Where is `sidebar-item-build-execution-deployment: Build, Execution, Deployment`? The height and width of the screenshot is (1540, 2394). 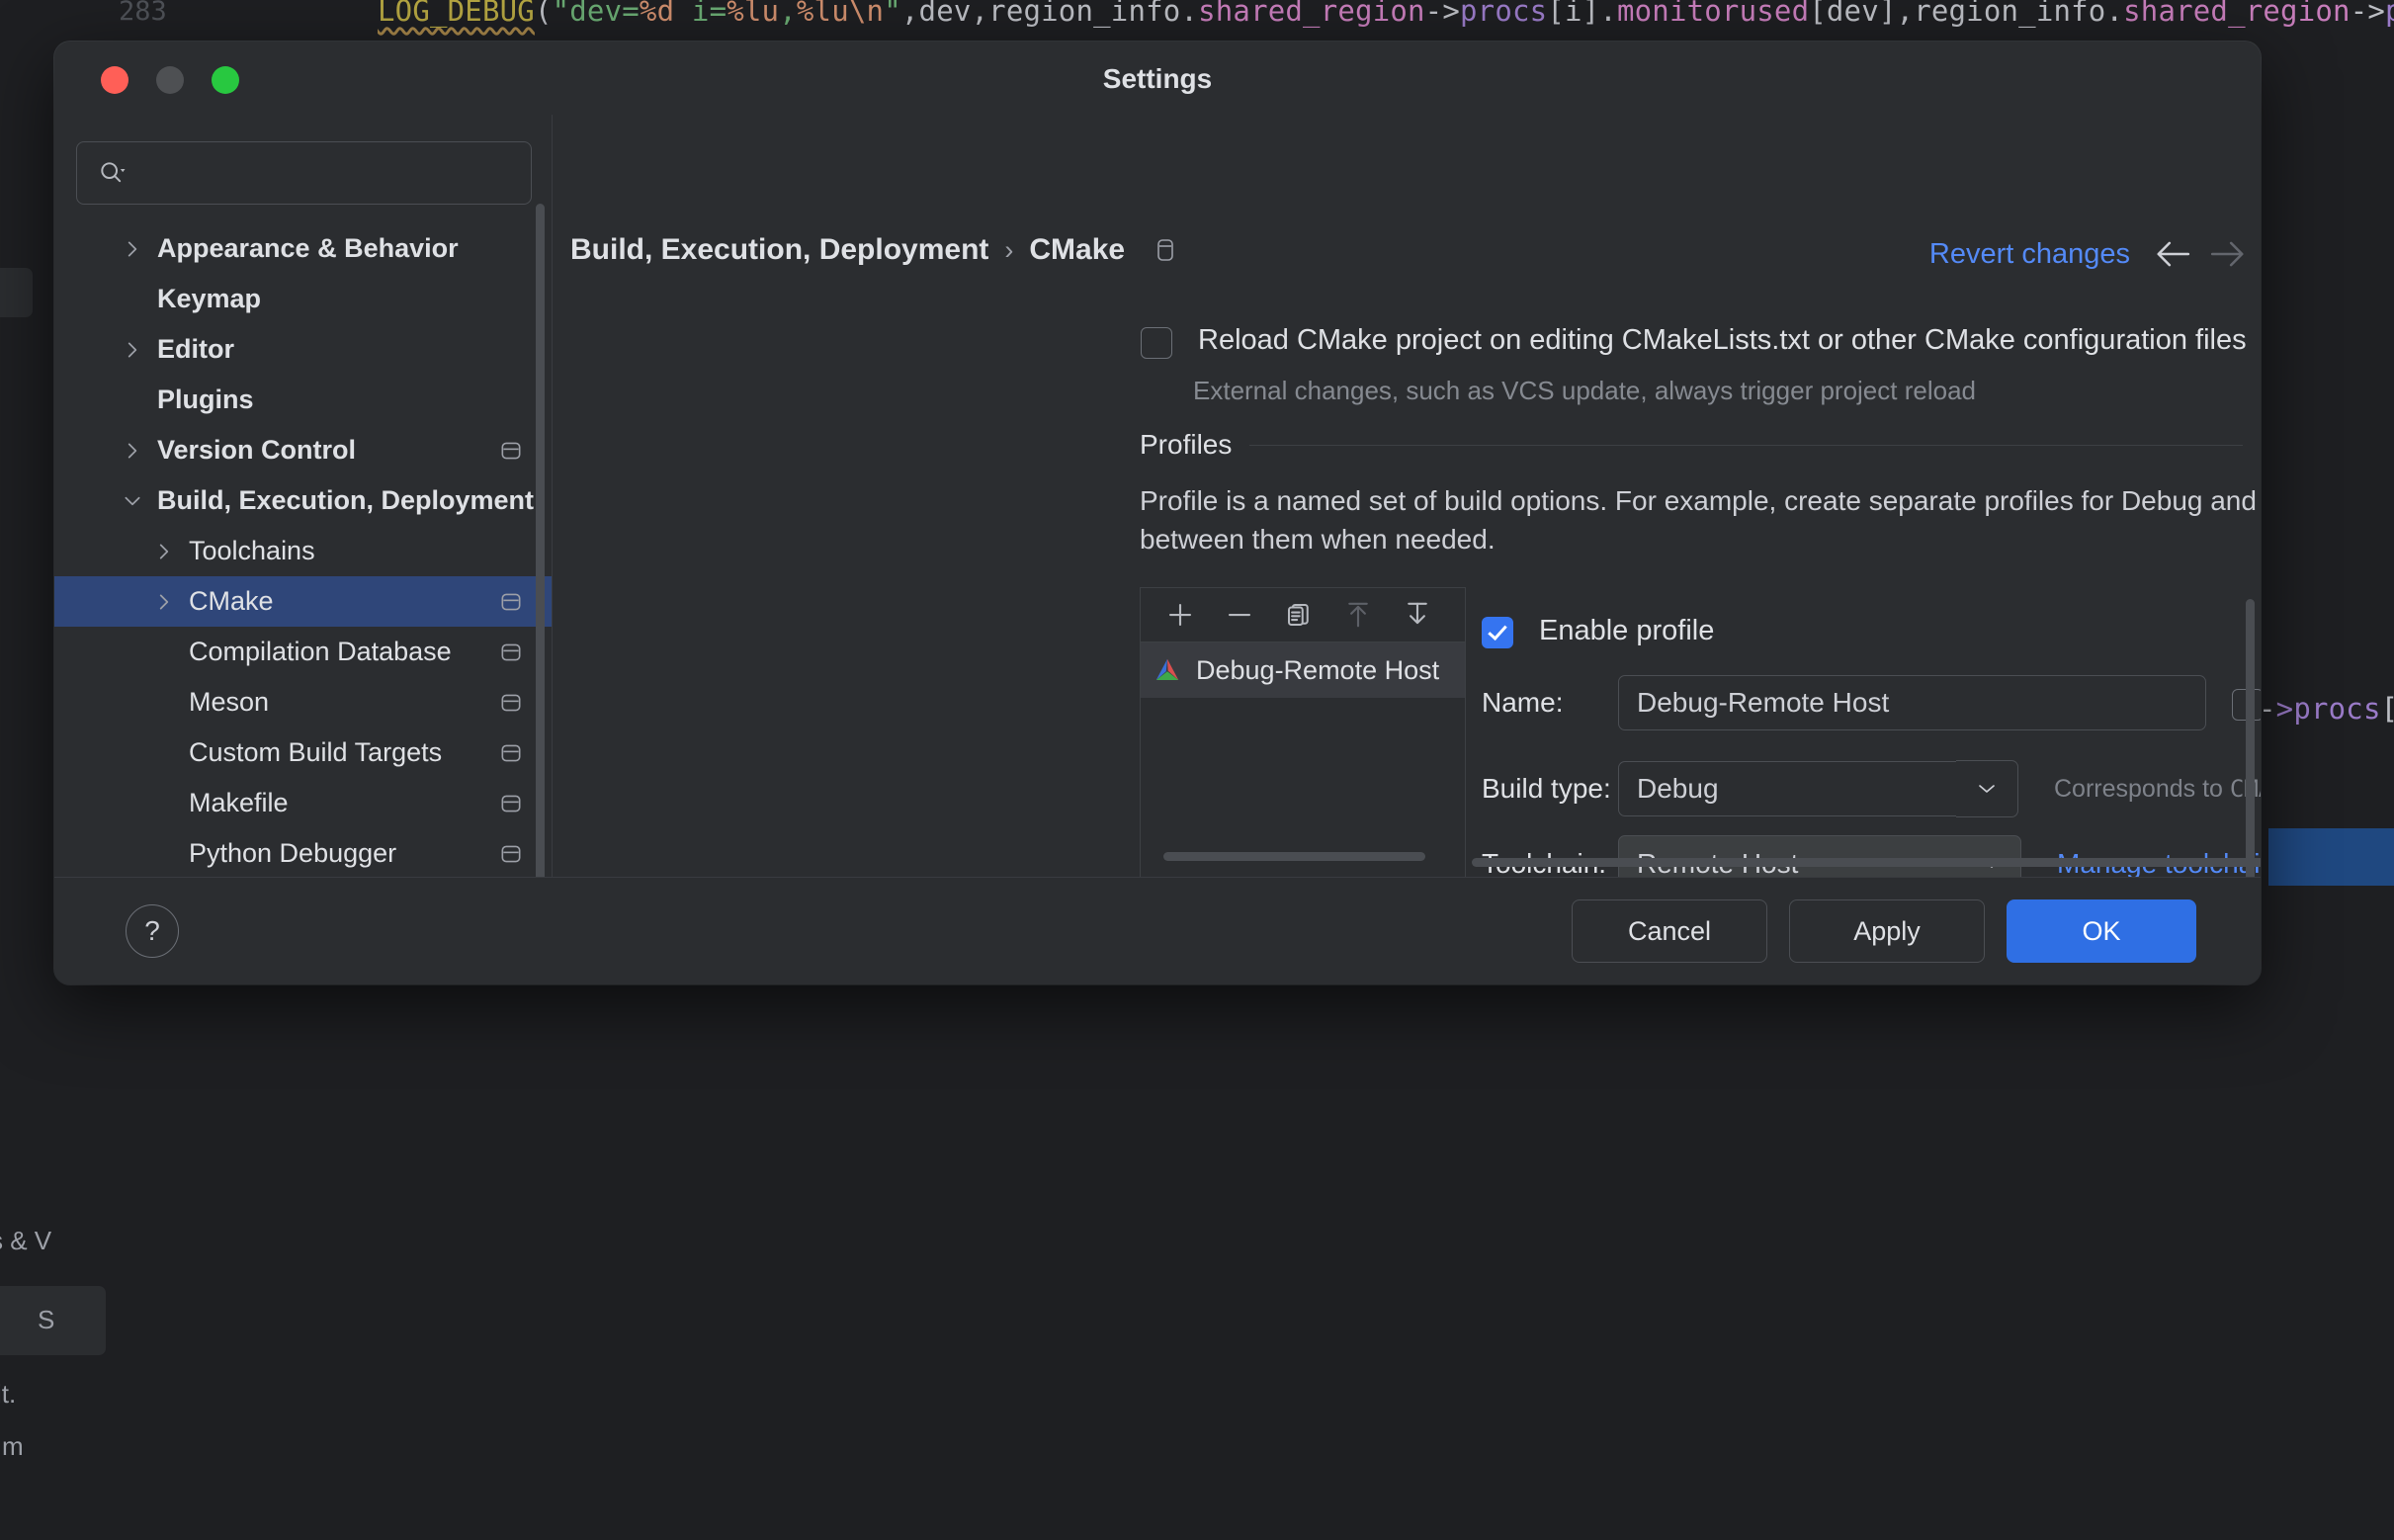 sidebar-item-build-execution-deployment: Build, Execution, Deployment is located at coordinates (303, 500).